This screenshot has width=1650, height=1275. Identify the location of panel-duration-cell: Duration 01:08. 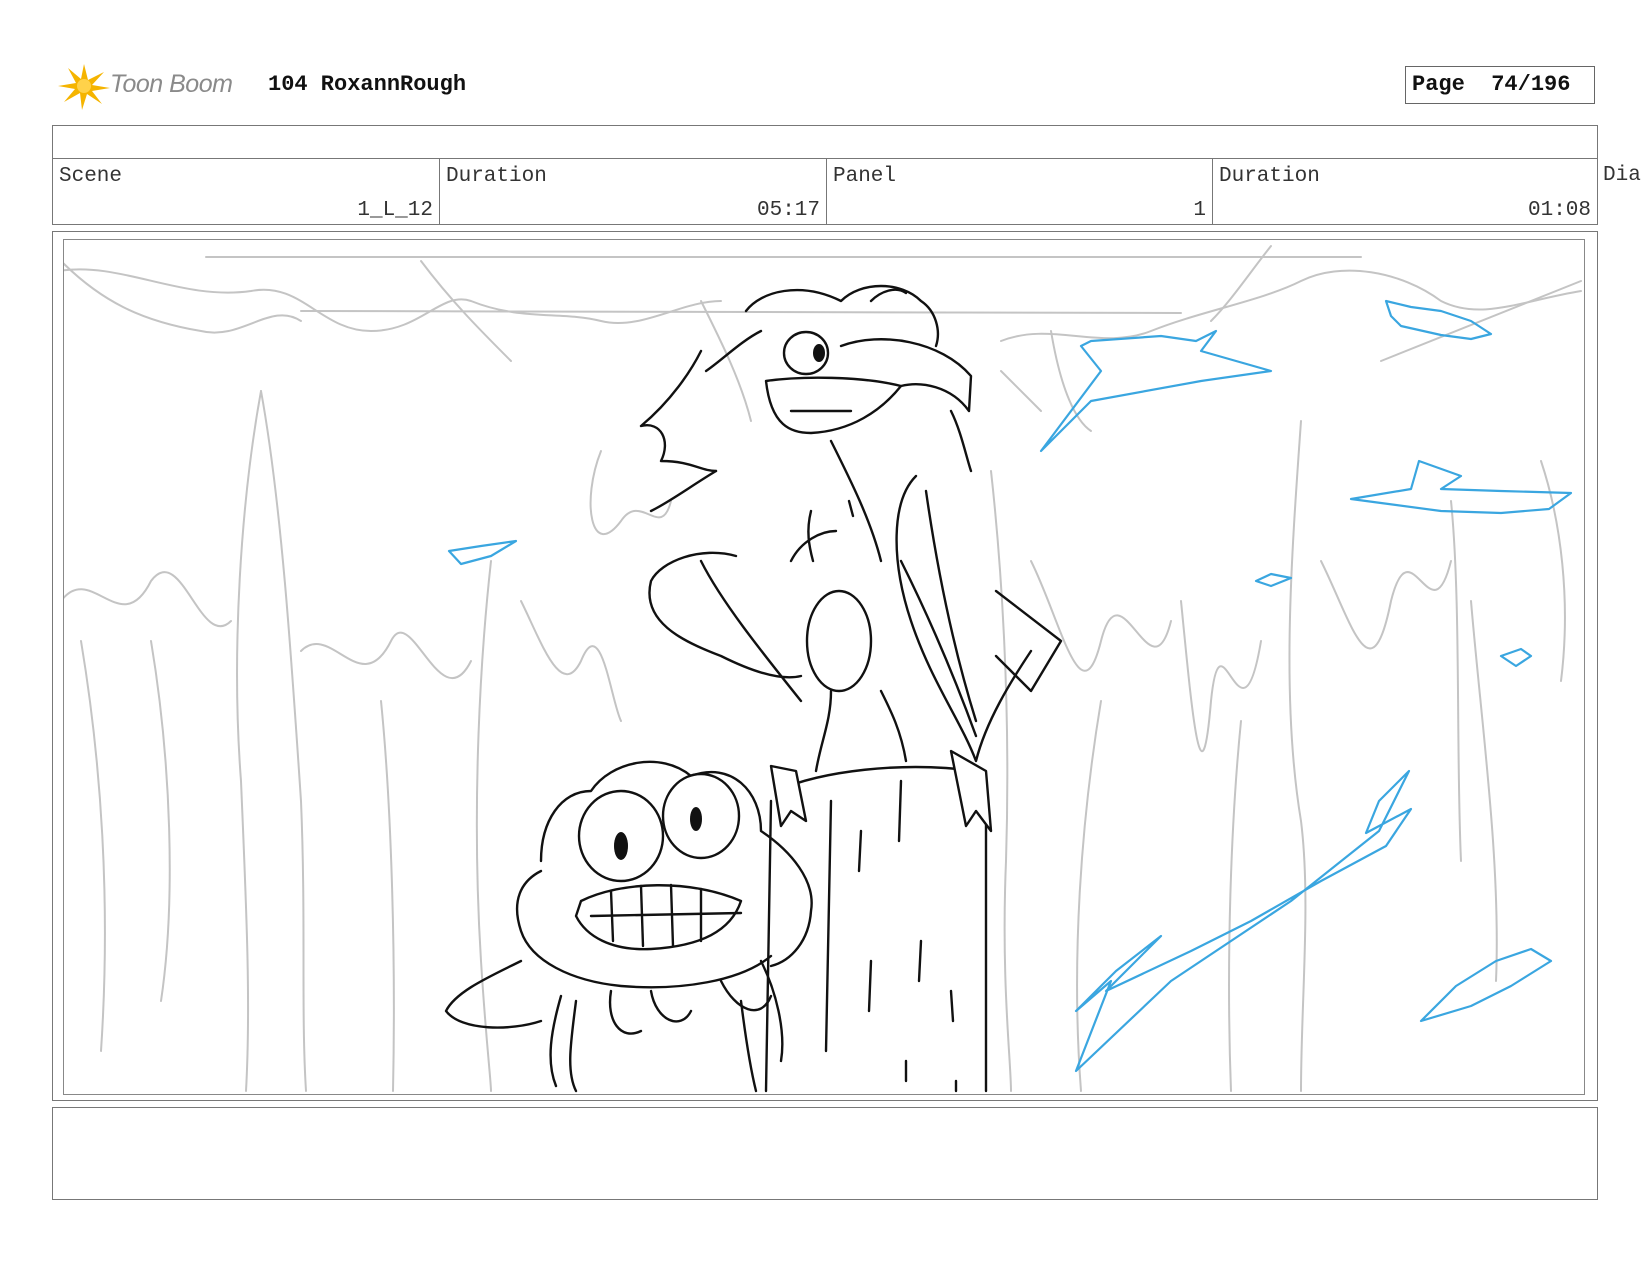
(1405, 191).